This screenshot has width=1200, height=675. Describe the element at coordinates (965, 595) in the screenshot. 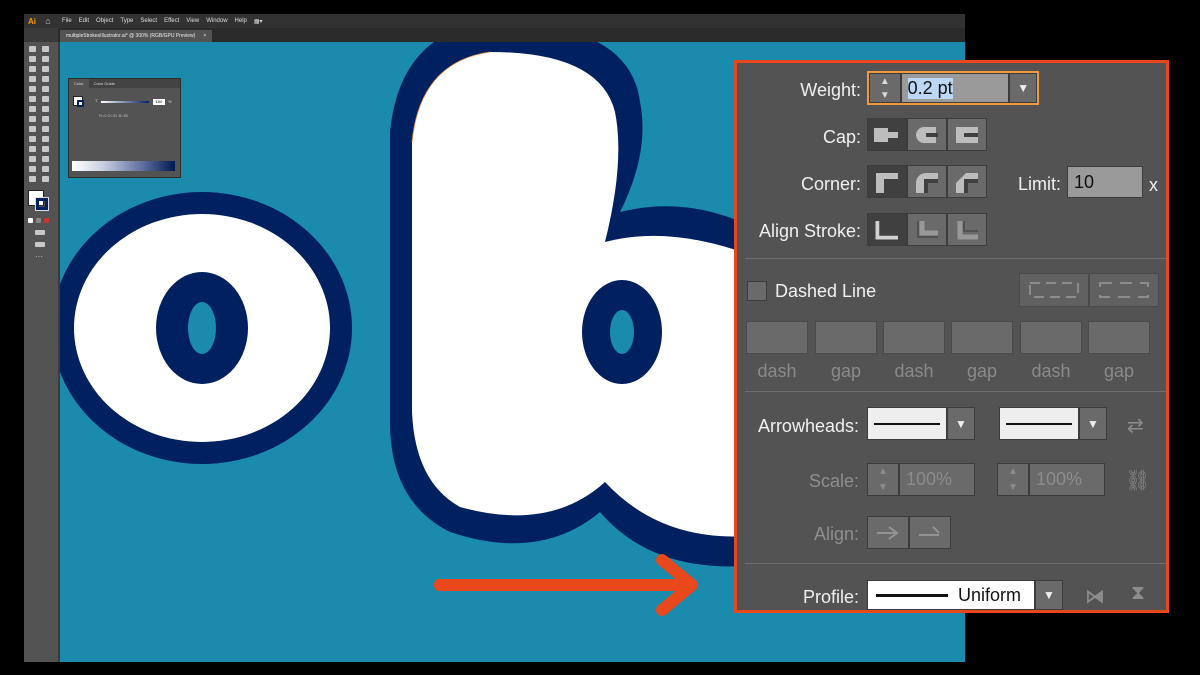

I see `profile-select: Uniform ▼` at that location.